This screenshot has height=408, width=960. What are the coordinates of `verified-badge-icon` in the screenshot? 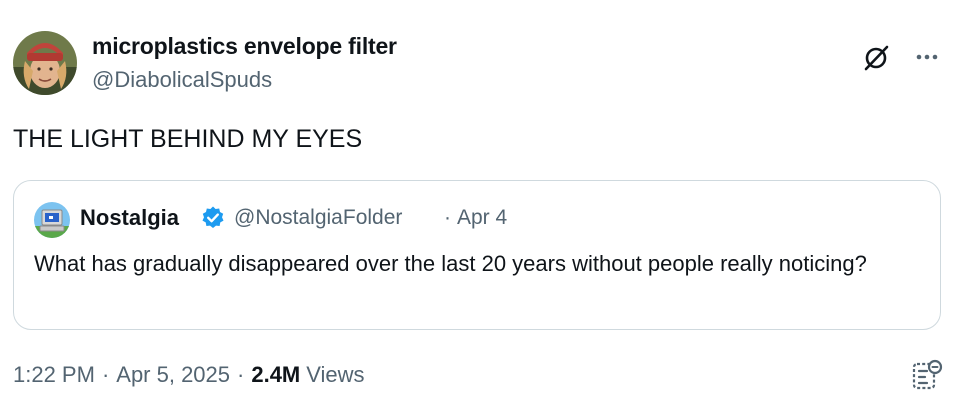 It's located at (213, 218).